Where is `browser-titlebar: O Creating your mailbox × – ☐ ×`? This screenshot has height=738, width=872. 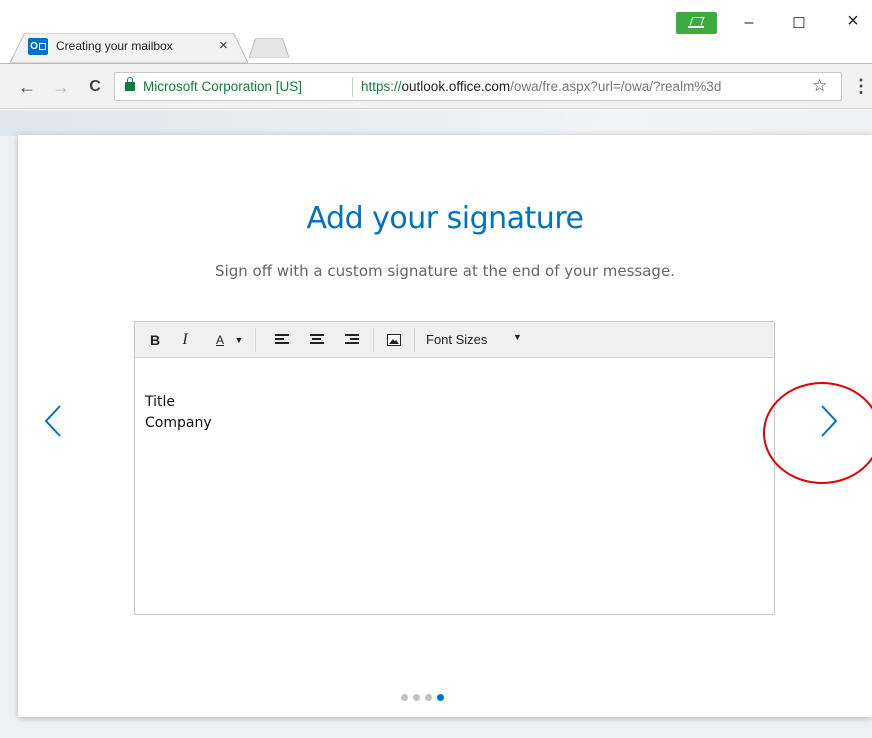 browser-titlebar: O Creating your mailbox × – ☐ × is located at coordinates (436, 31).